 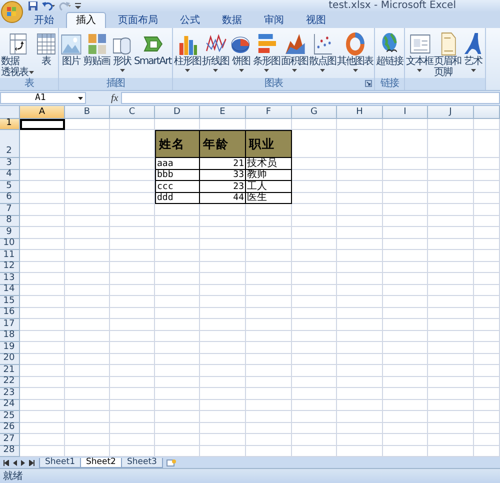 I want to click on ribbon-tab: 开始, so click(x=44, y=20).